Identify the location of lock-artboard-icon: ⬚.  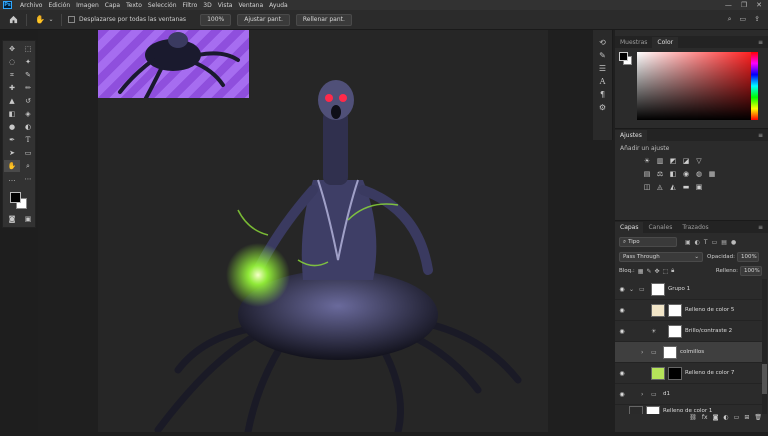
(666, 271).